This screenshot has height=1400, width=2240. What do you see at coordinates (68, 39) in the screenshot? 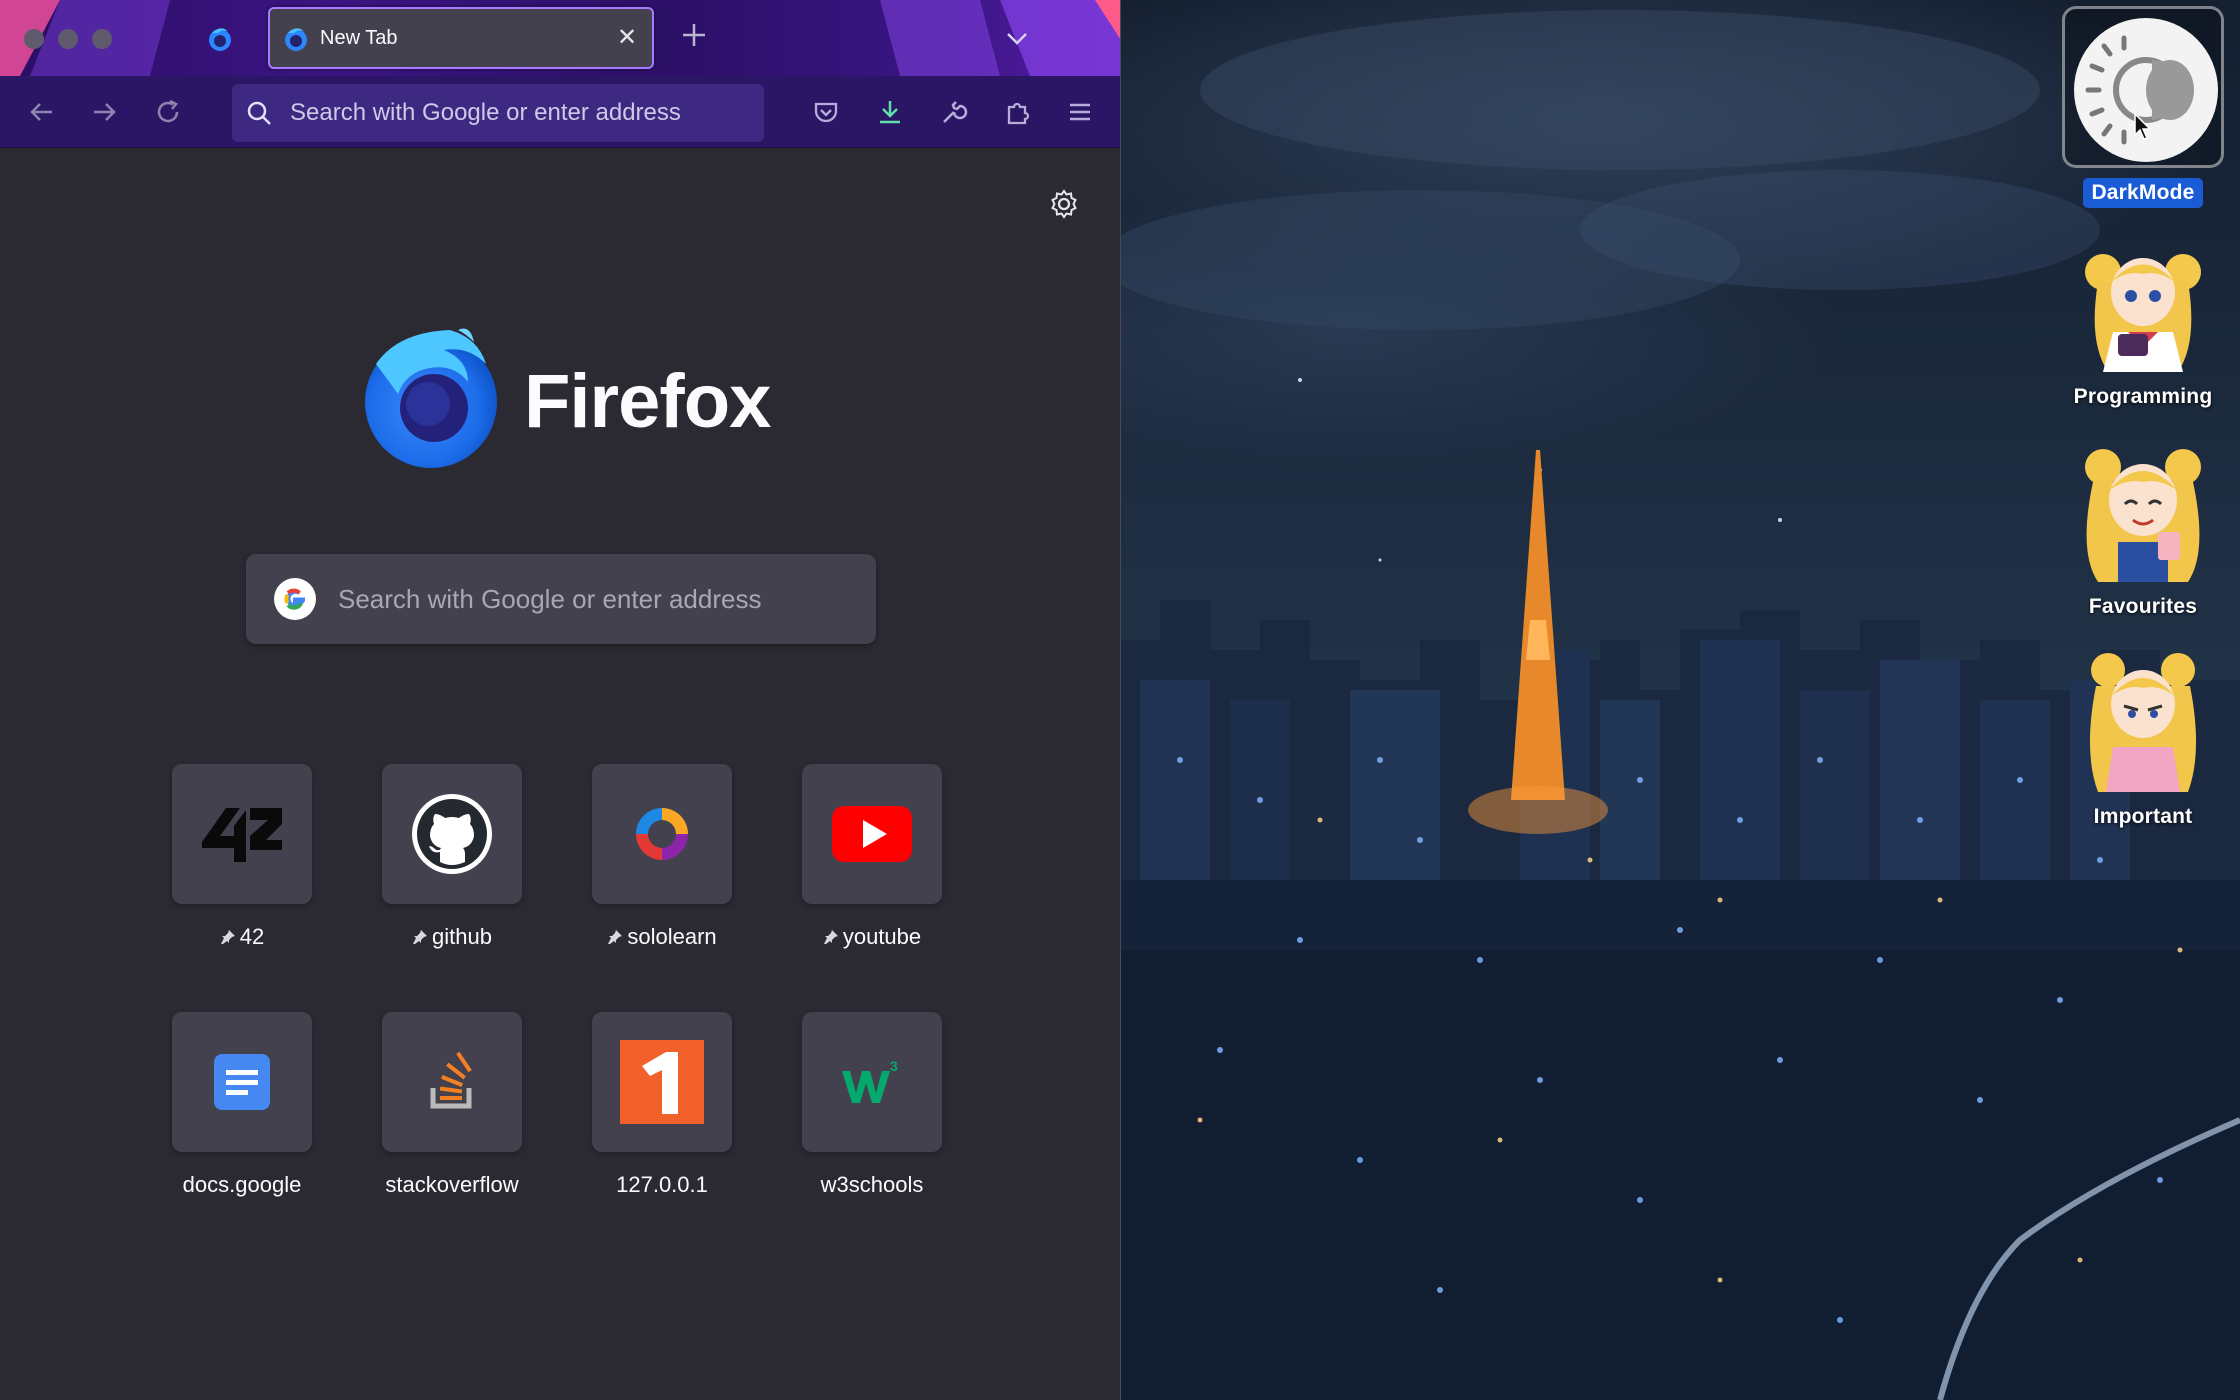
I see `window-minimize-button` at bounding box center [68, 39].